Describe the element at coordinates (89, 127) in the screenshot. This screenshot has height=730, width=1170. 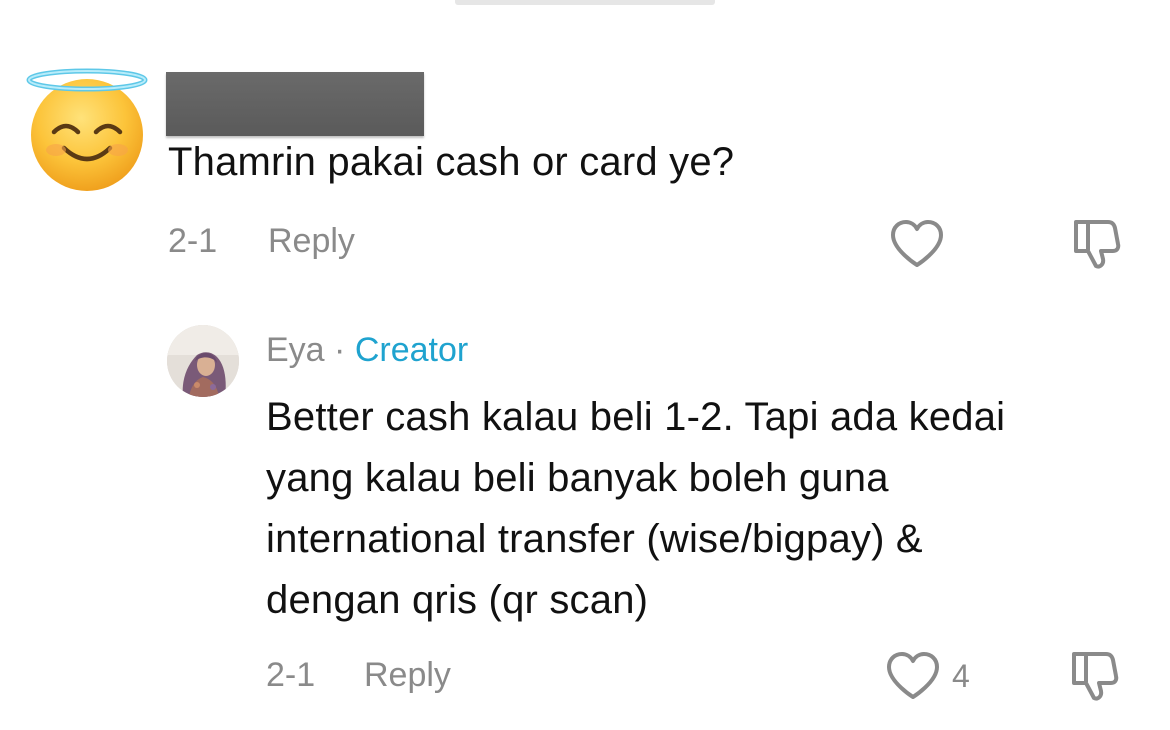
I see `smiling-face-with-halo-emoji-avatar` at that location.